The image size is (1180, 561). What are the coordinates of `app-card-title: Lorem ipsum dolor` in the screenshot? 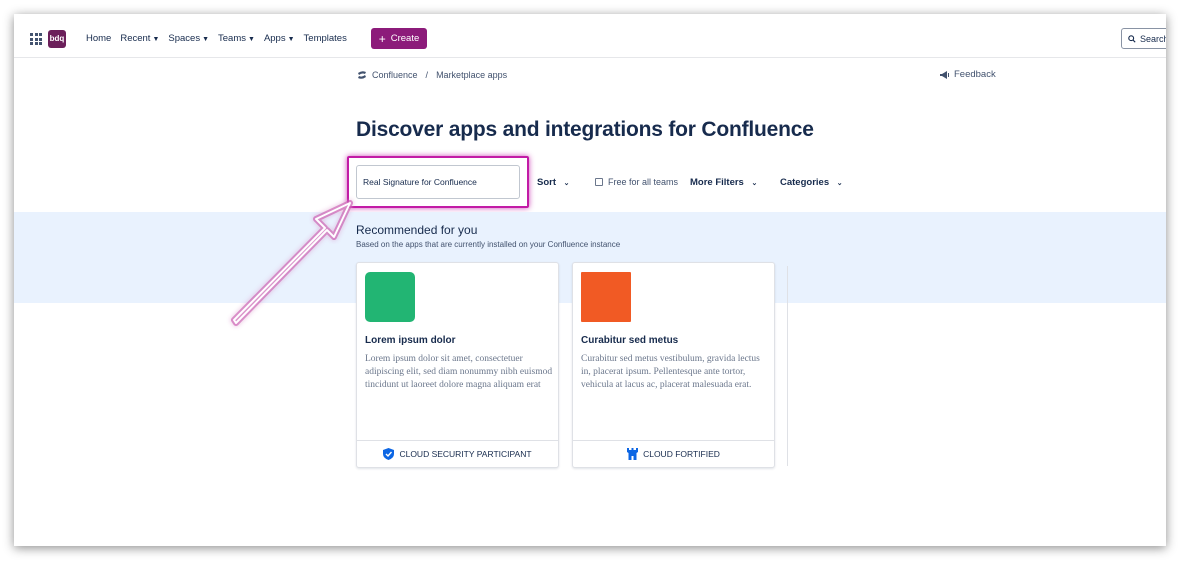 It's located at (410, 340).